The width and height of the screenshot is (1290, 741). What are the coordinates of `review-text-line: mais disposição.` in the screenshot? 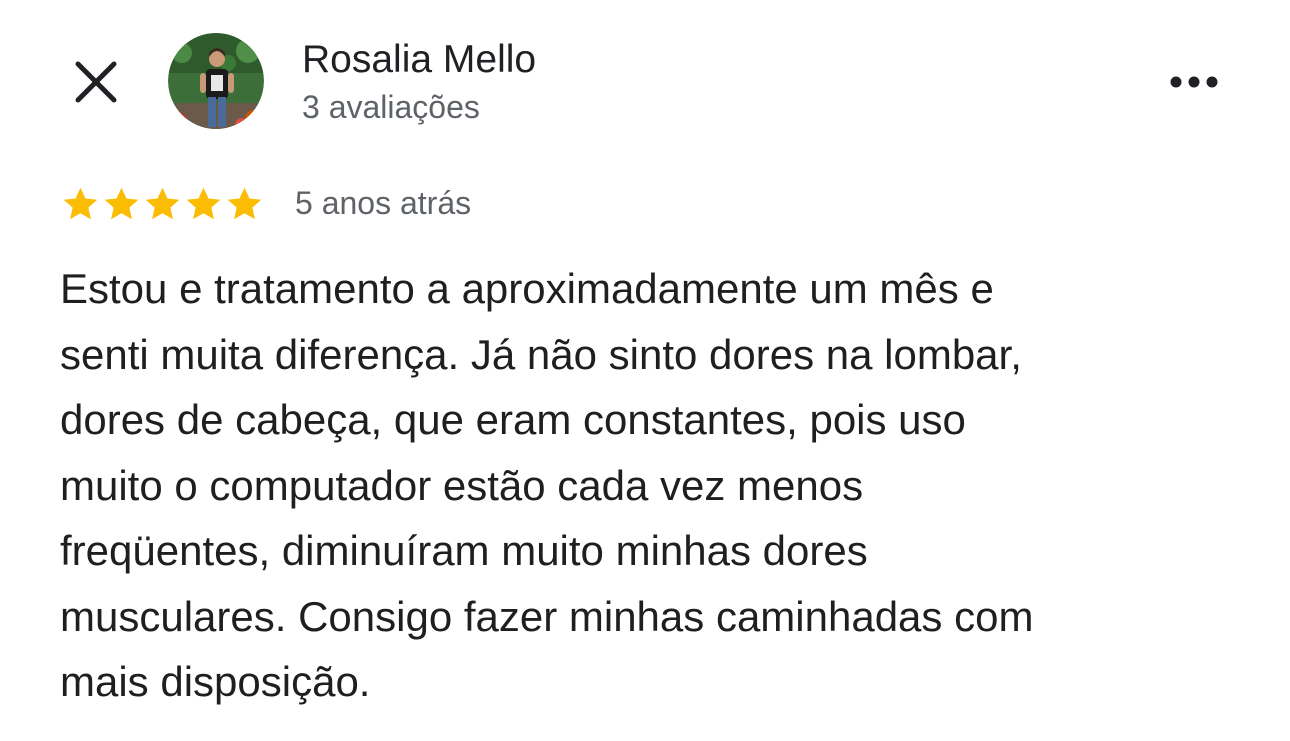 It's located at (215, 681).